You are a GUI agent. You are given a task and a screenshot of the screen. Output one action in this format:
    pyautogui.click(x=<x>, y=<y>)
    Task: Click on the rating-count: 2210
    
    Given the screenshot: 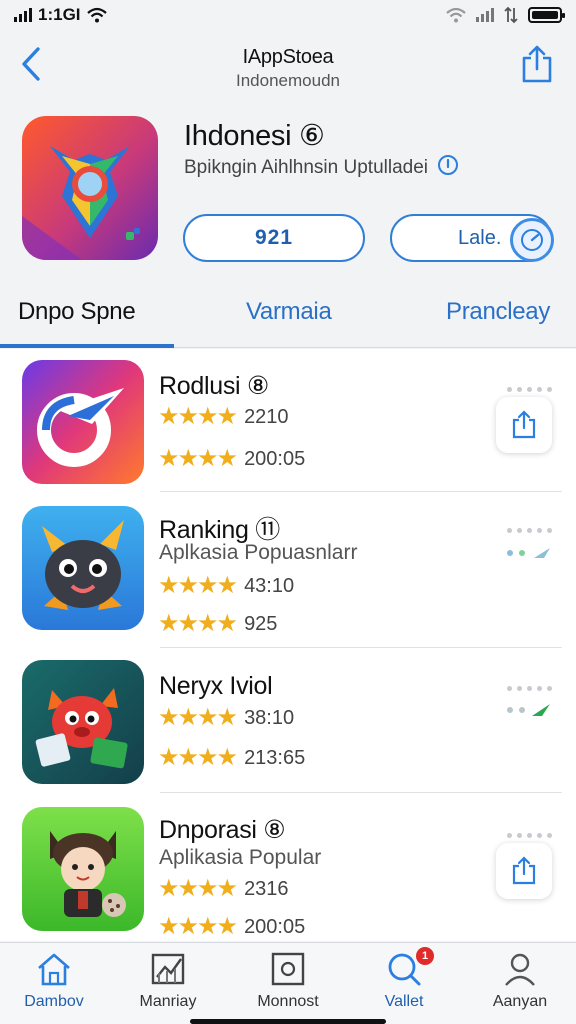 What is the action you would take?
    pyautogui.click(x=266, y=416)
    